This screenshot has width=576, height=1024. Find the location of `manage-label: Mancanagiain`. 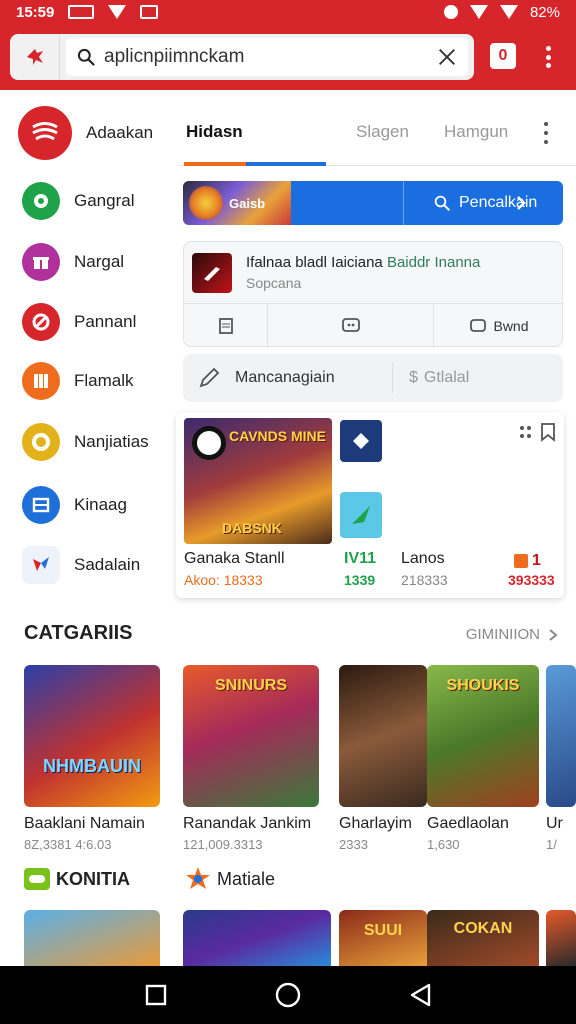

manage-label: Mancanagiain is located at coordinates (285, 377).